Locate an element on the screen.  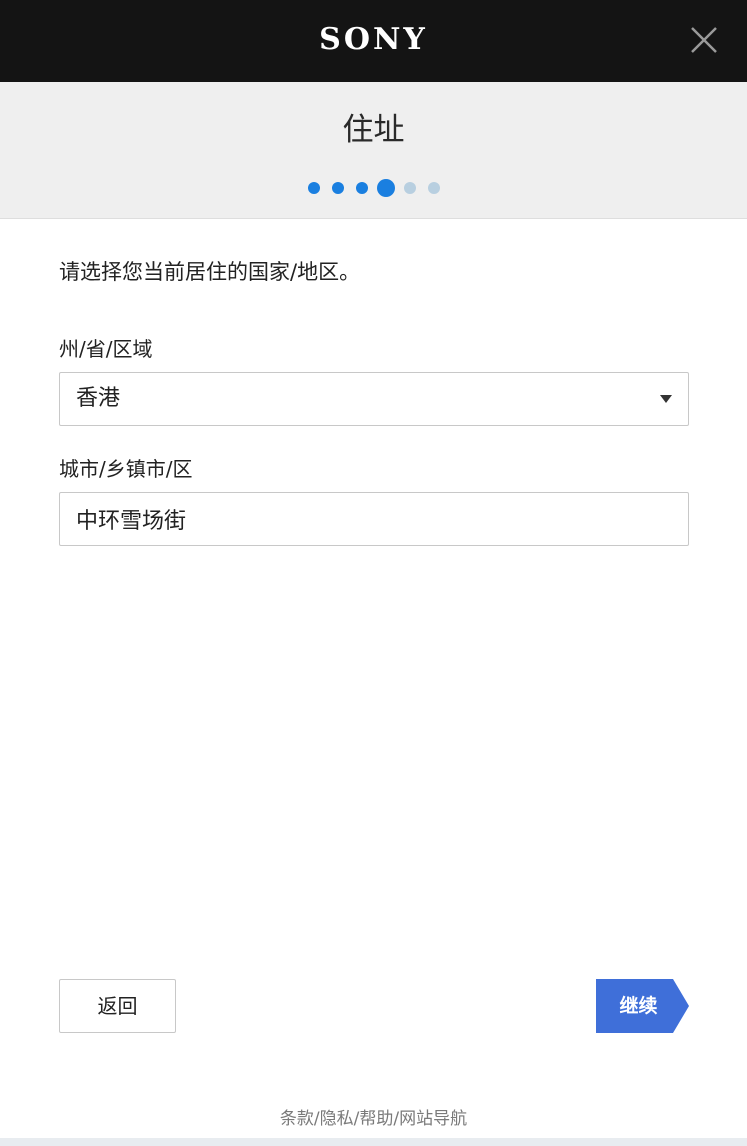
continue-button: 继续 is located at coordinates (642, 1006).